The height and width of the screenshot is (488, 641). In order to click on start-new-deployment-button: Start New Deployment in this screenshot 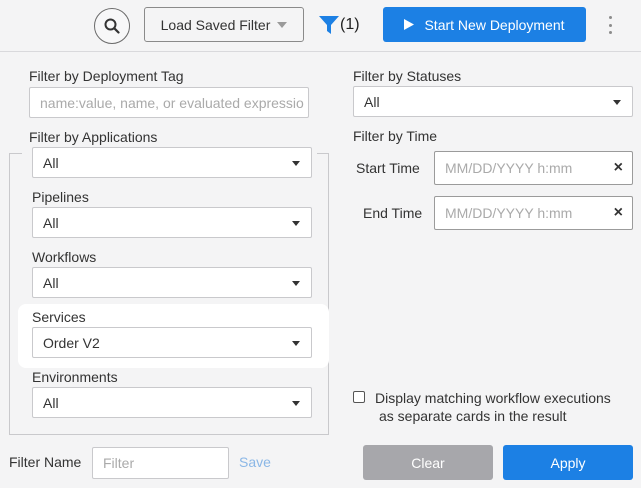, I will do `click(484, 24)`.